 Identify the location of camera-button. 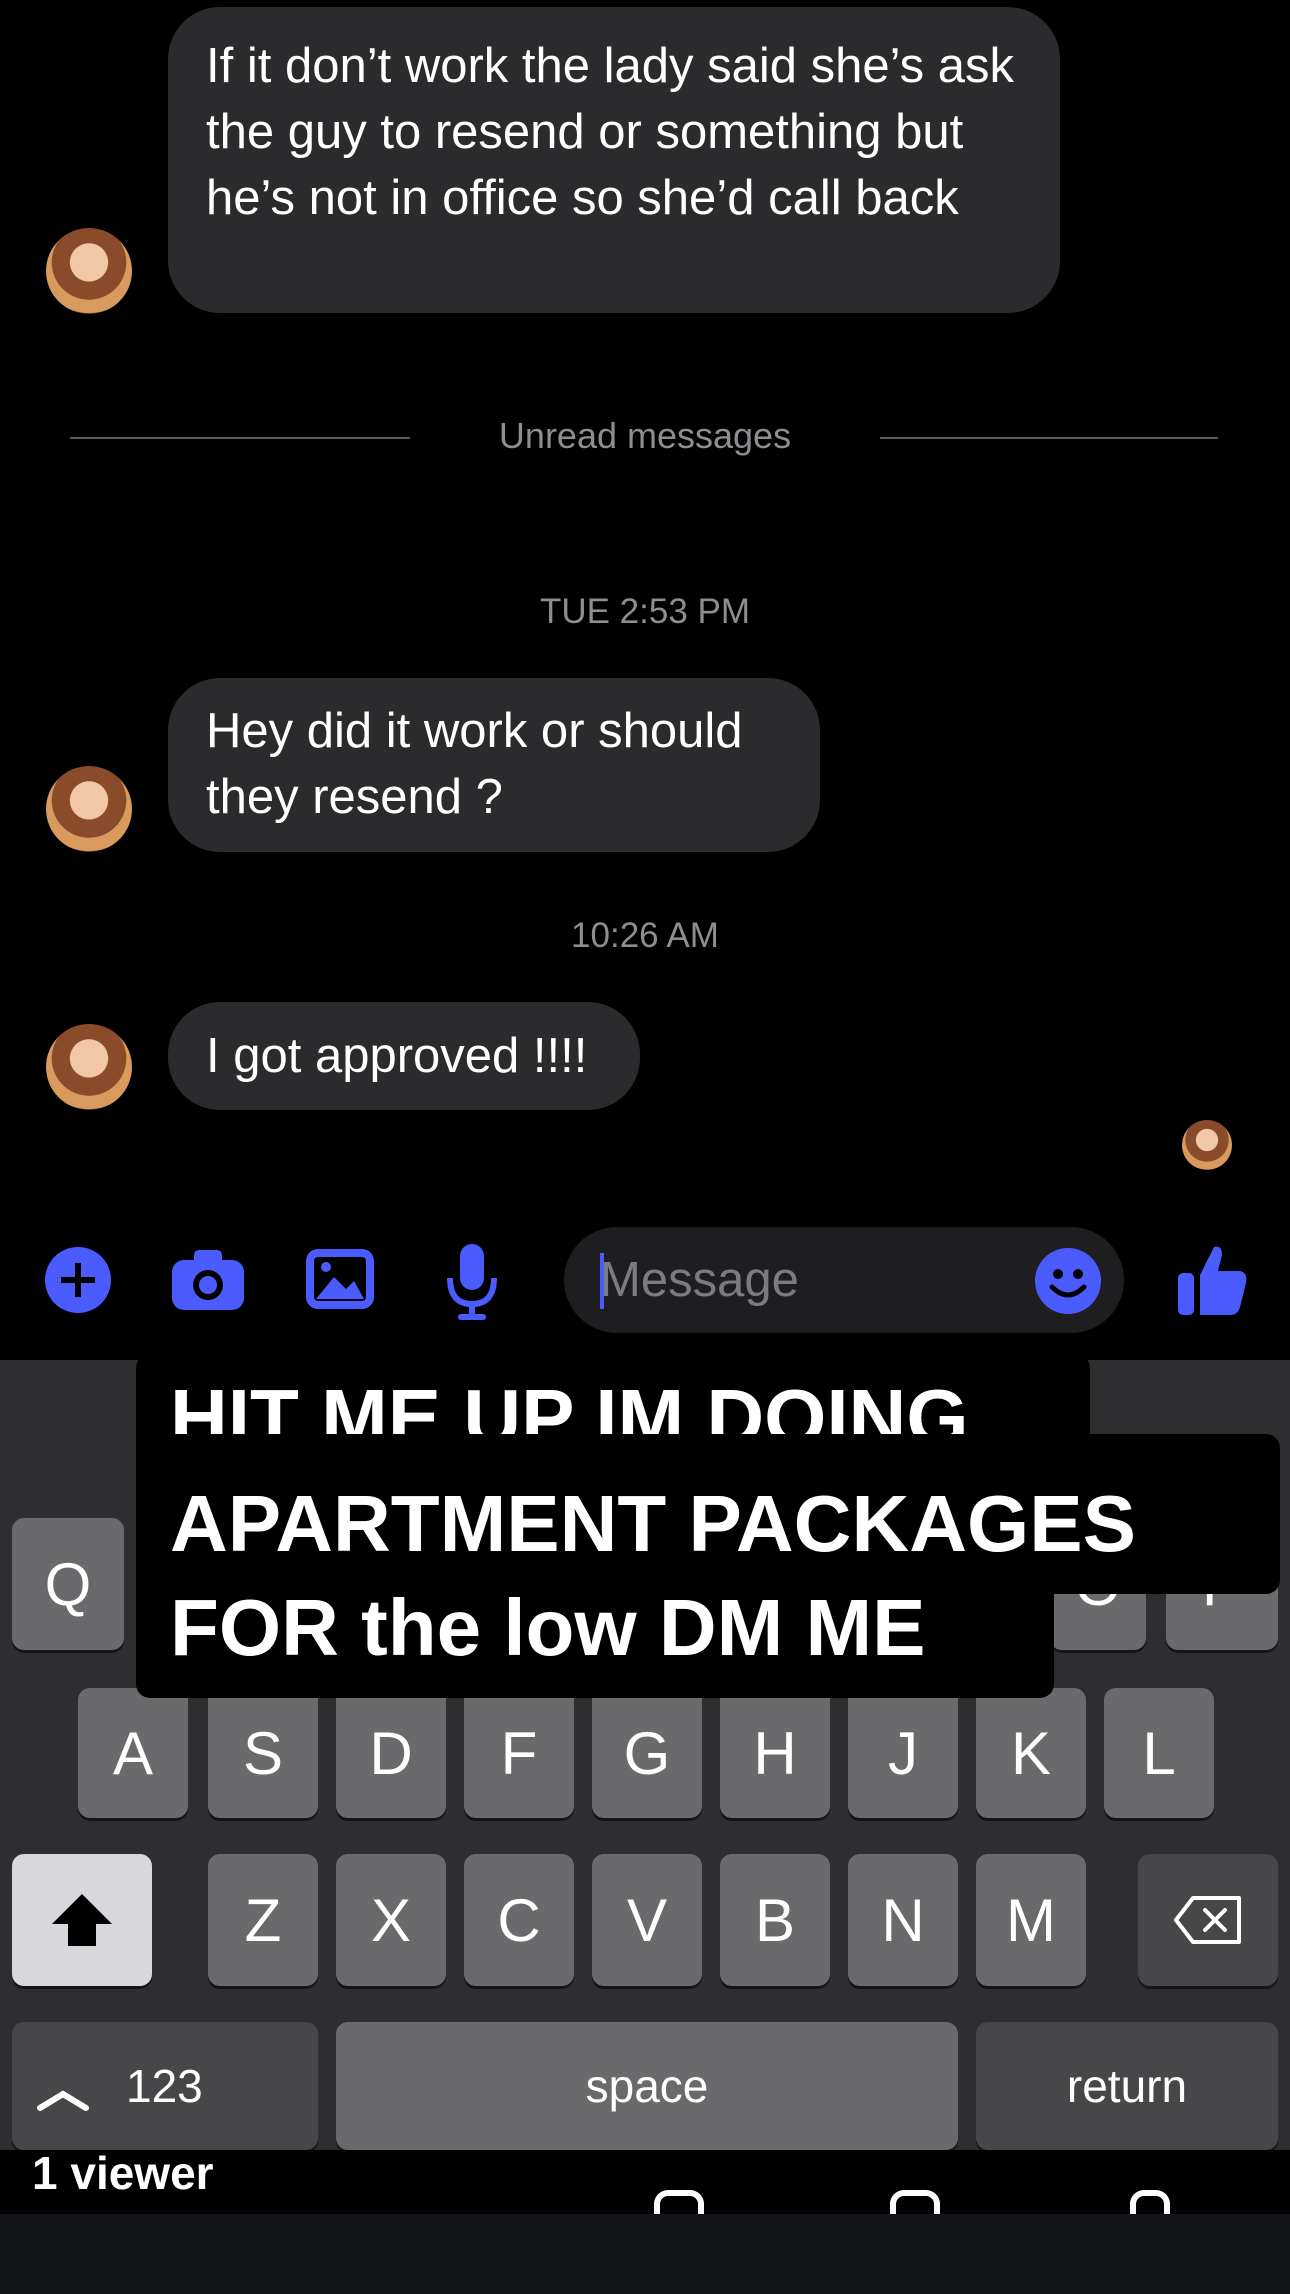
(208, 1280).